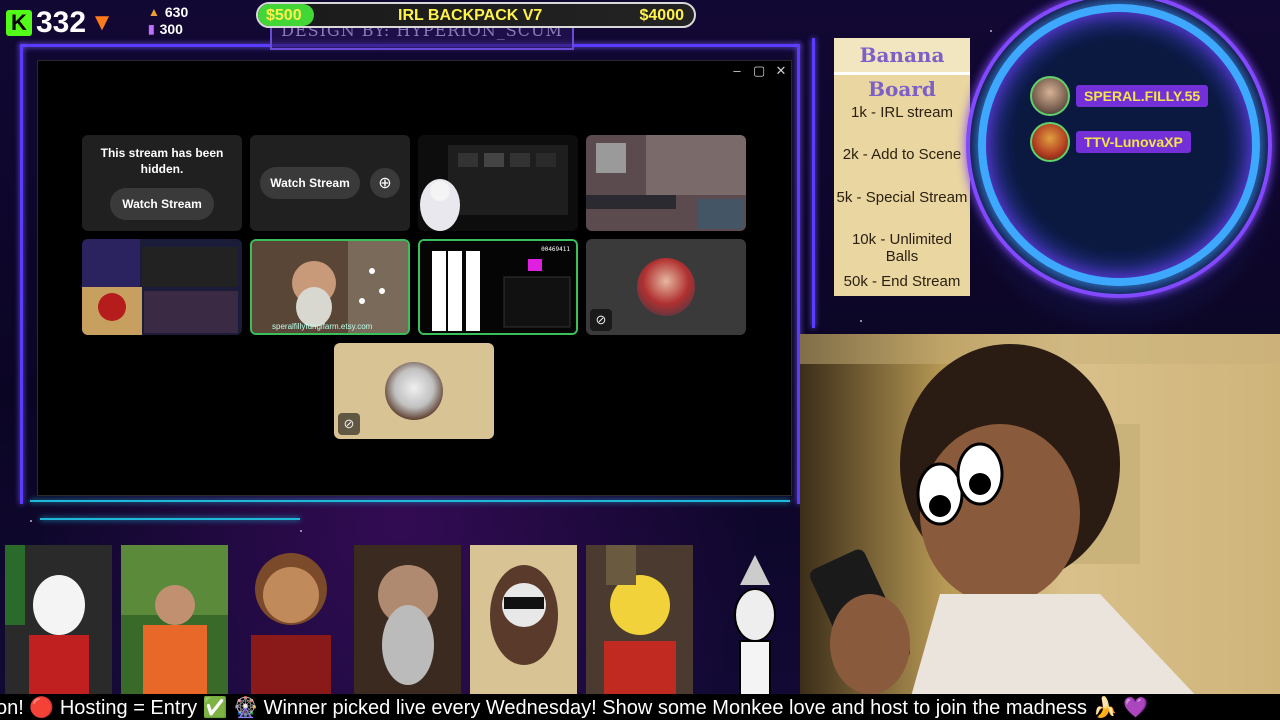  What do you see at coordinates (902, 248) in the screenshot?
I see `banana-item: 10k - Unlimited Balls` at bounding box center [902, 248].